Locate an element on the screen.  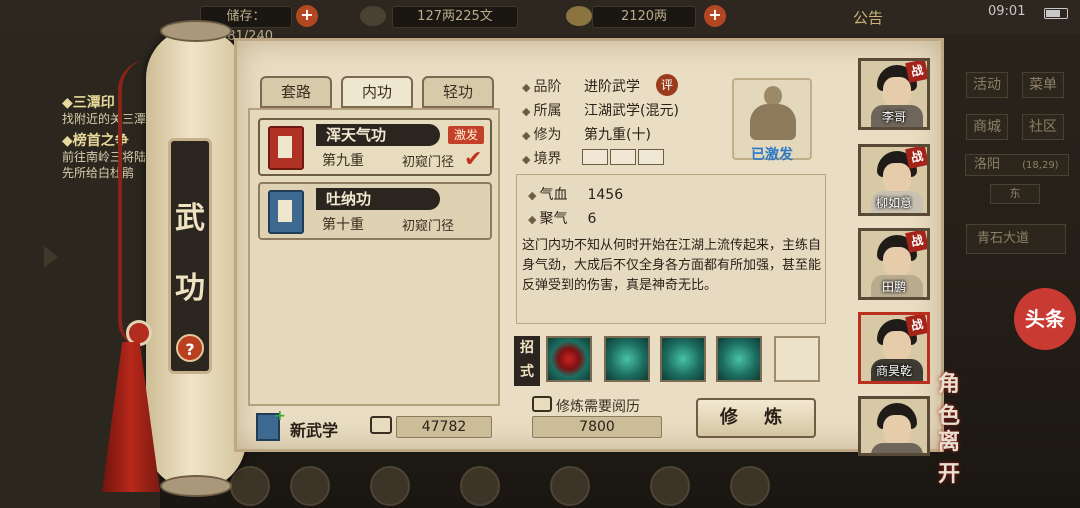
grade-label: ◆ 品阶 is located at coordinates (542, 87).